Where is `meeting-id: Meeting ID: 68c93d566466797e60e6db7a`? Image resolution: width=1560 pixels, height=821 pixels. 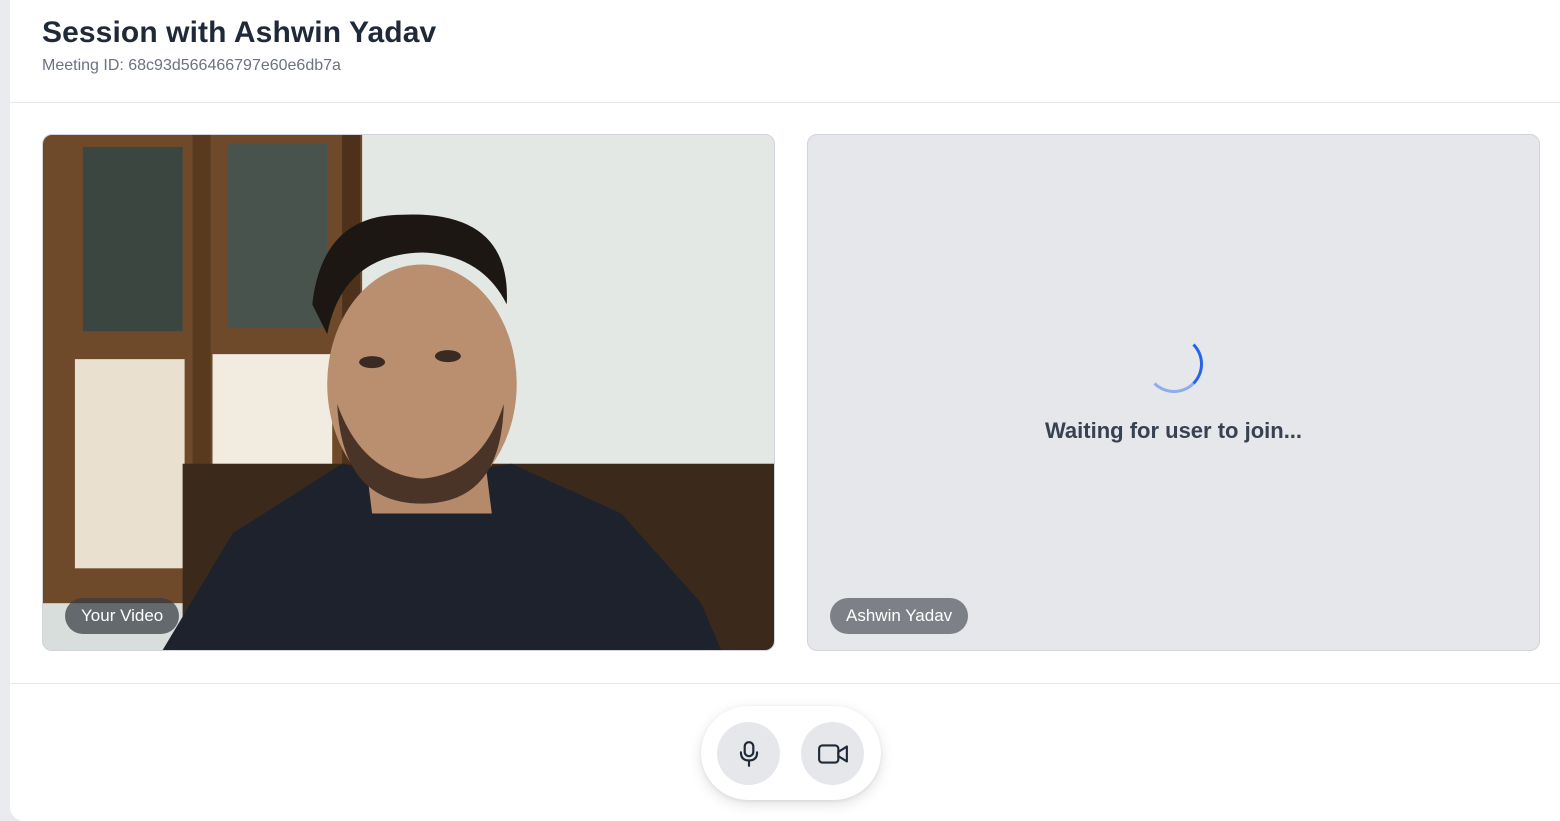
meeting-id: Meeting ID: 68c93d566466797e60e6db7a is located at coordinates (191, 65).